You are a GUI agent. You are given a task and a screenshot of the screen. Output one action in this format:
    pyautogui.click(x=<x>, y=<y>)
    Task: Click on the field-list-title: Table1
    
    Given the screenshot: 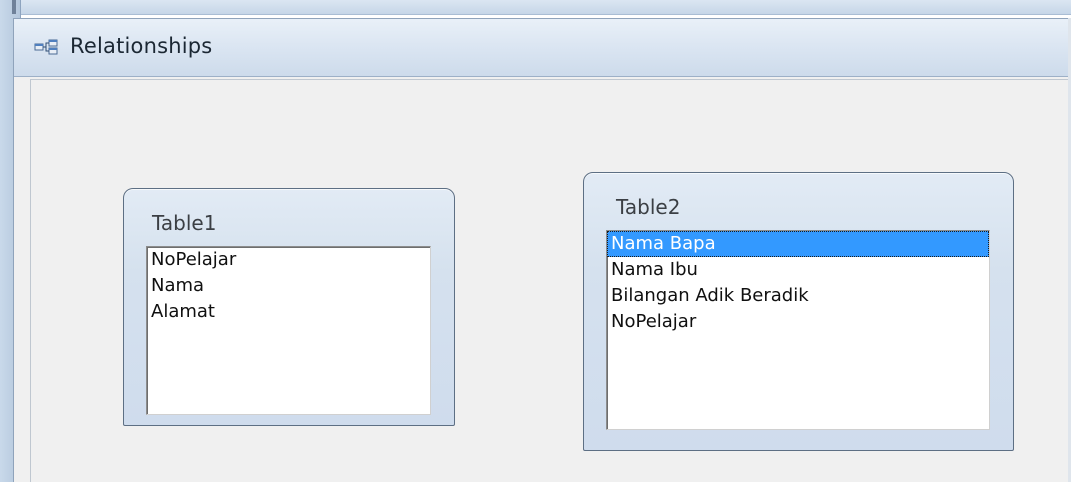 What is the action you would take?
    pyautogui.click(x=184, y=223)
    